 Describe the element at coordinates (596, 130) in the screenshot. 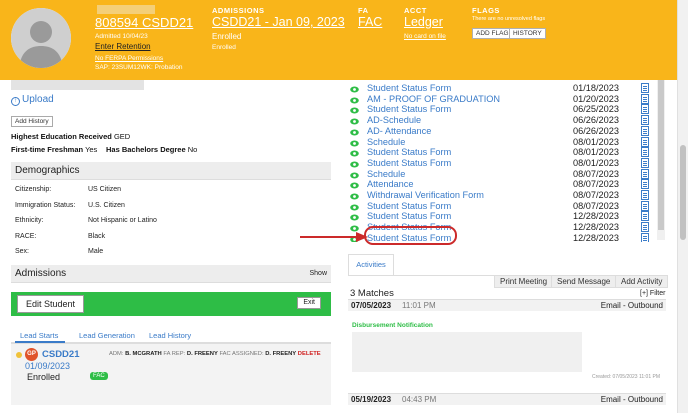

I see `form-date: 06/26/2023` at that location.